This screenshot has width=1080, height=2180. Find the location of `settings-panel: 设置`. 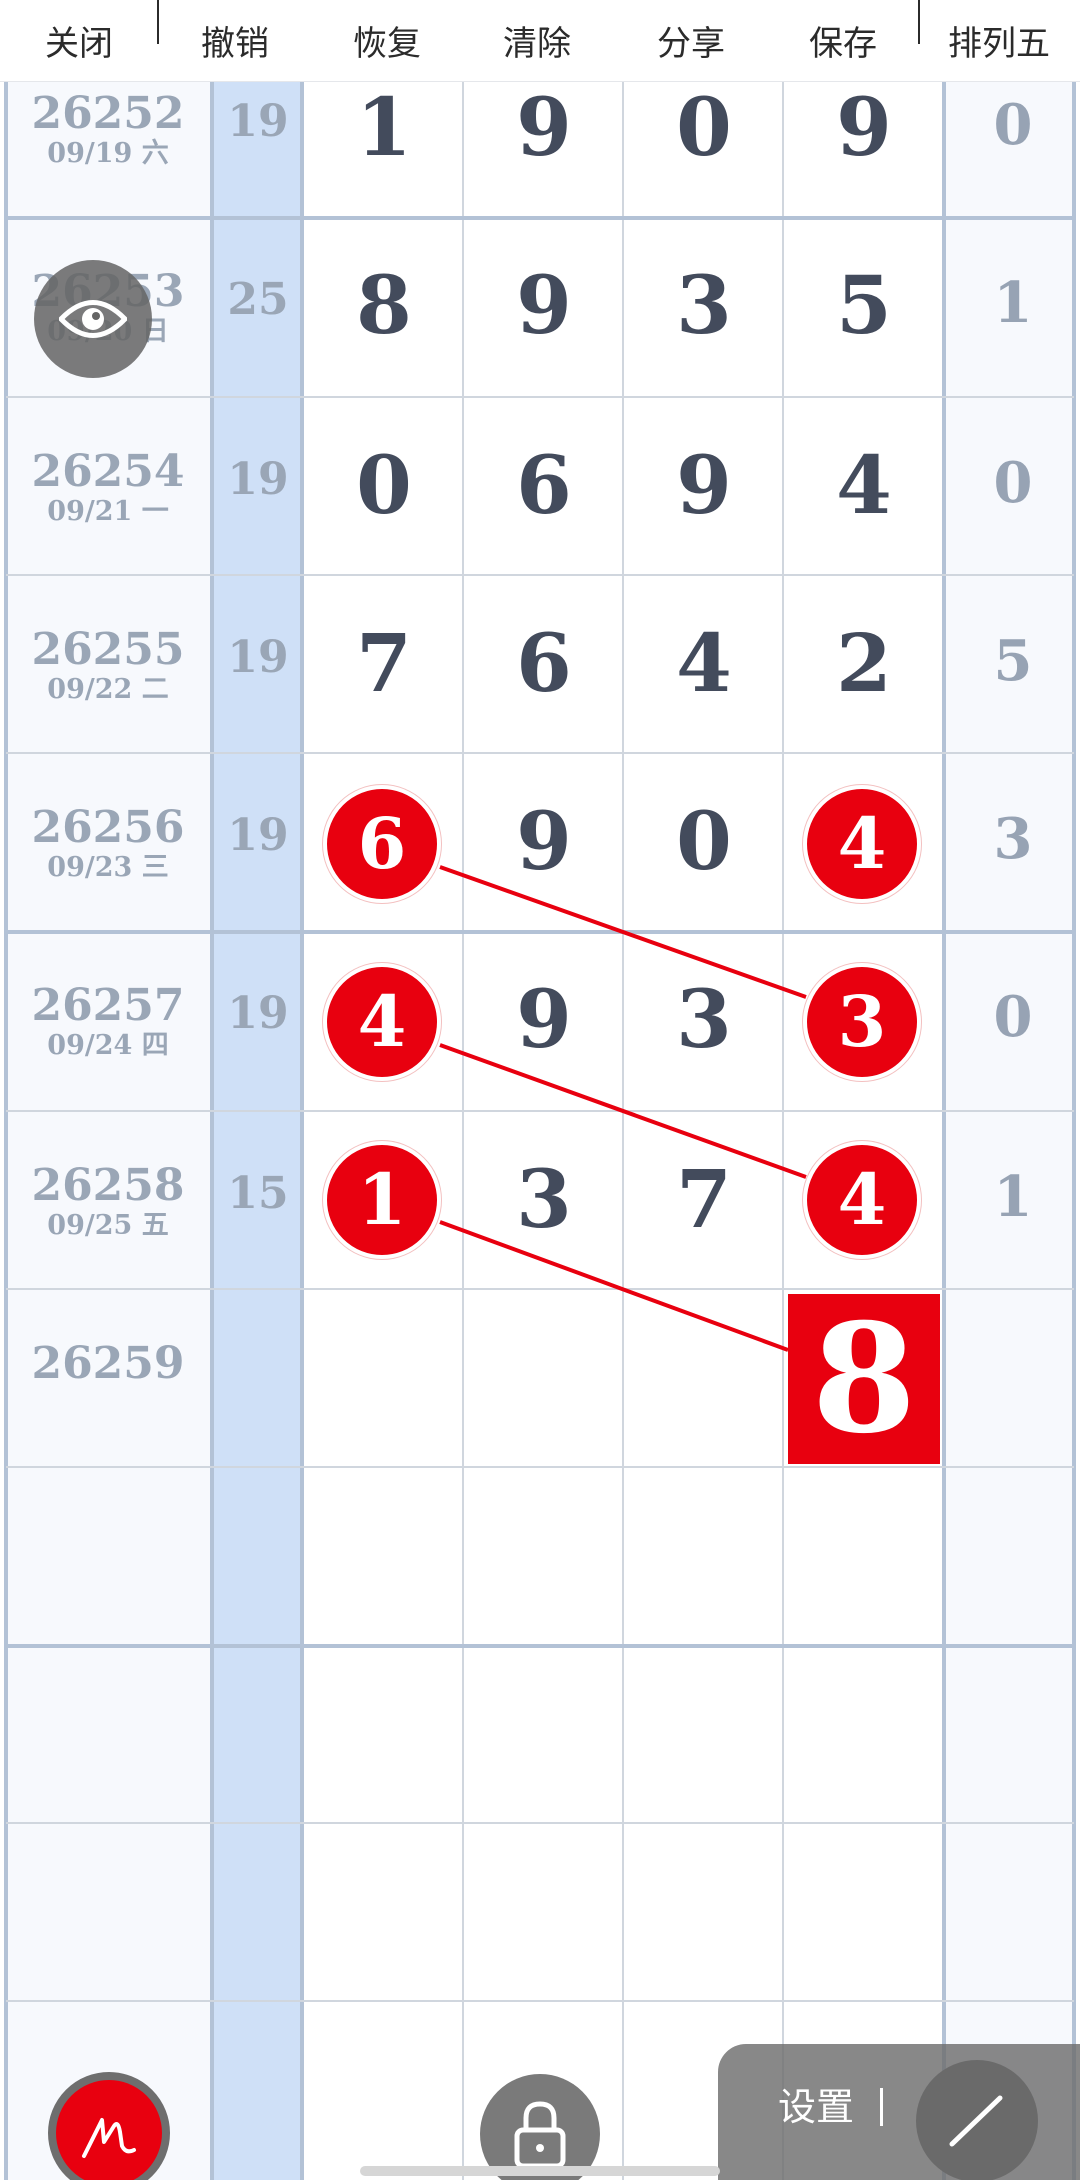

settings-panel: 设置 is located at coordinates (899, 2112).